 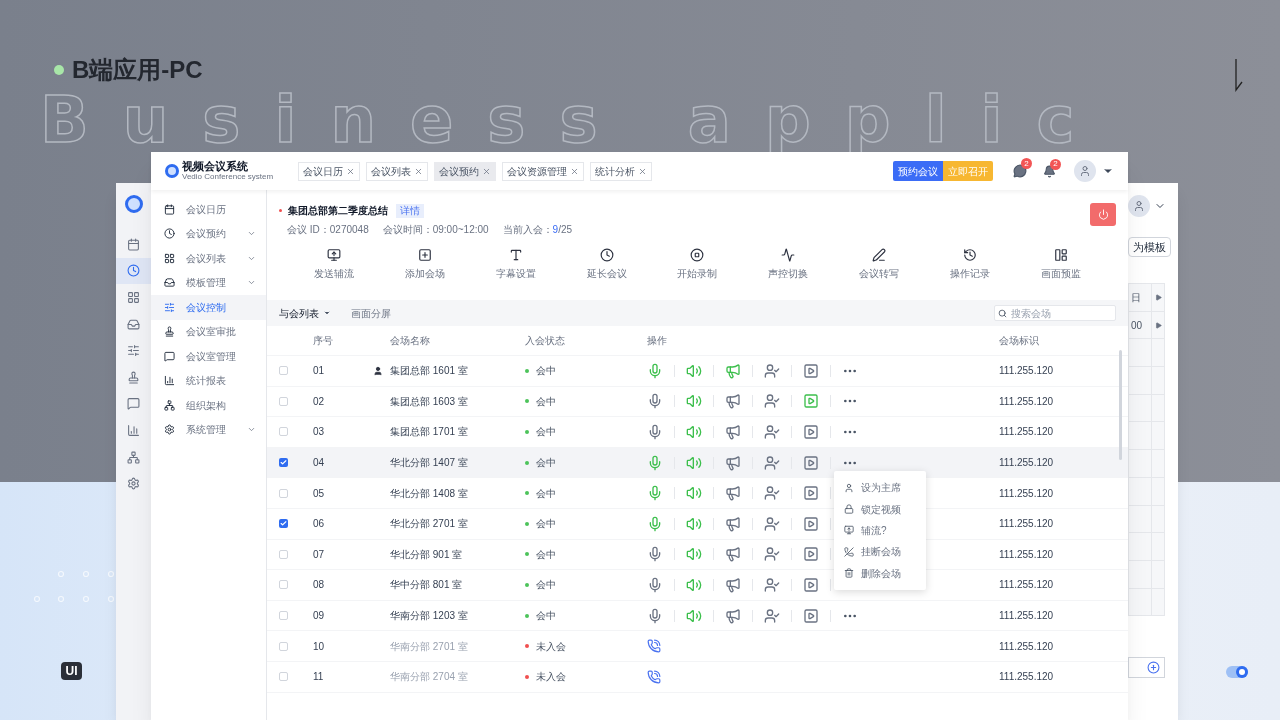 What do you see at coordinates (305, 313) in the screenshot?
I see `view-tab: 与会列表` at bounding box center [305, 313].